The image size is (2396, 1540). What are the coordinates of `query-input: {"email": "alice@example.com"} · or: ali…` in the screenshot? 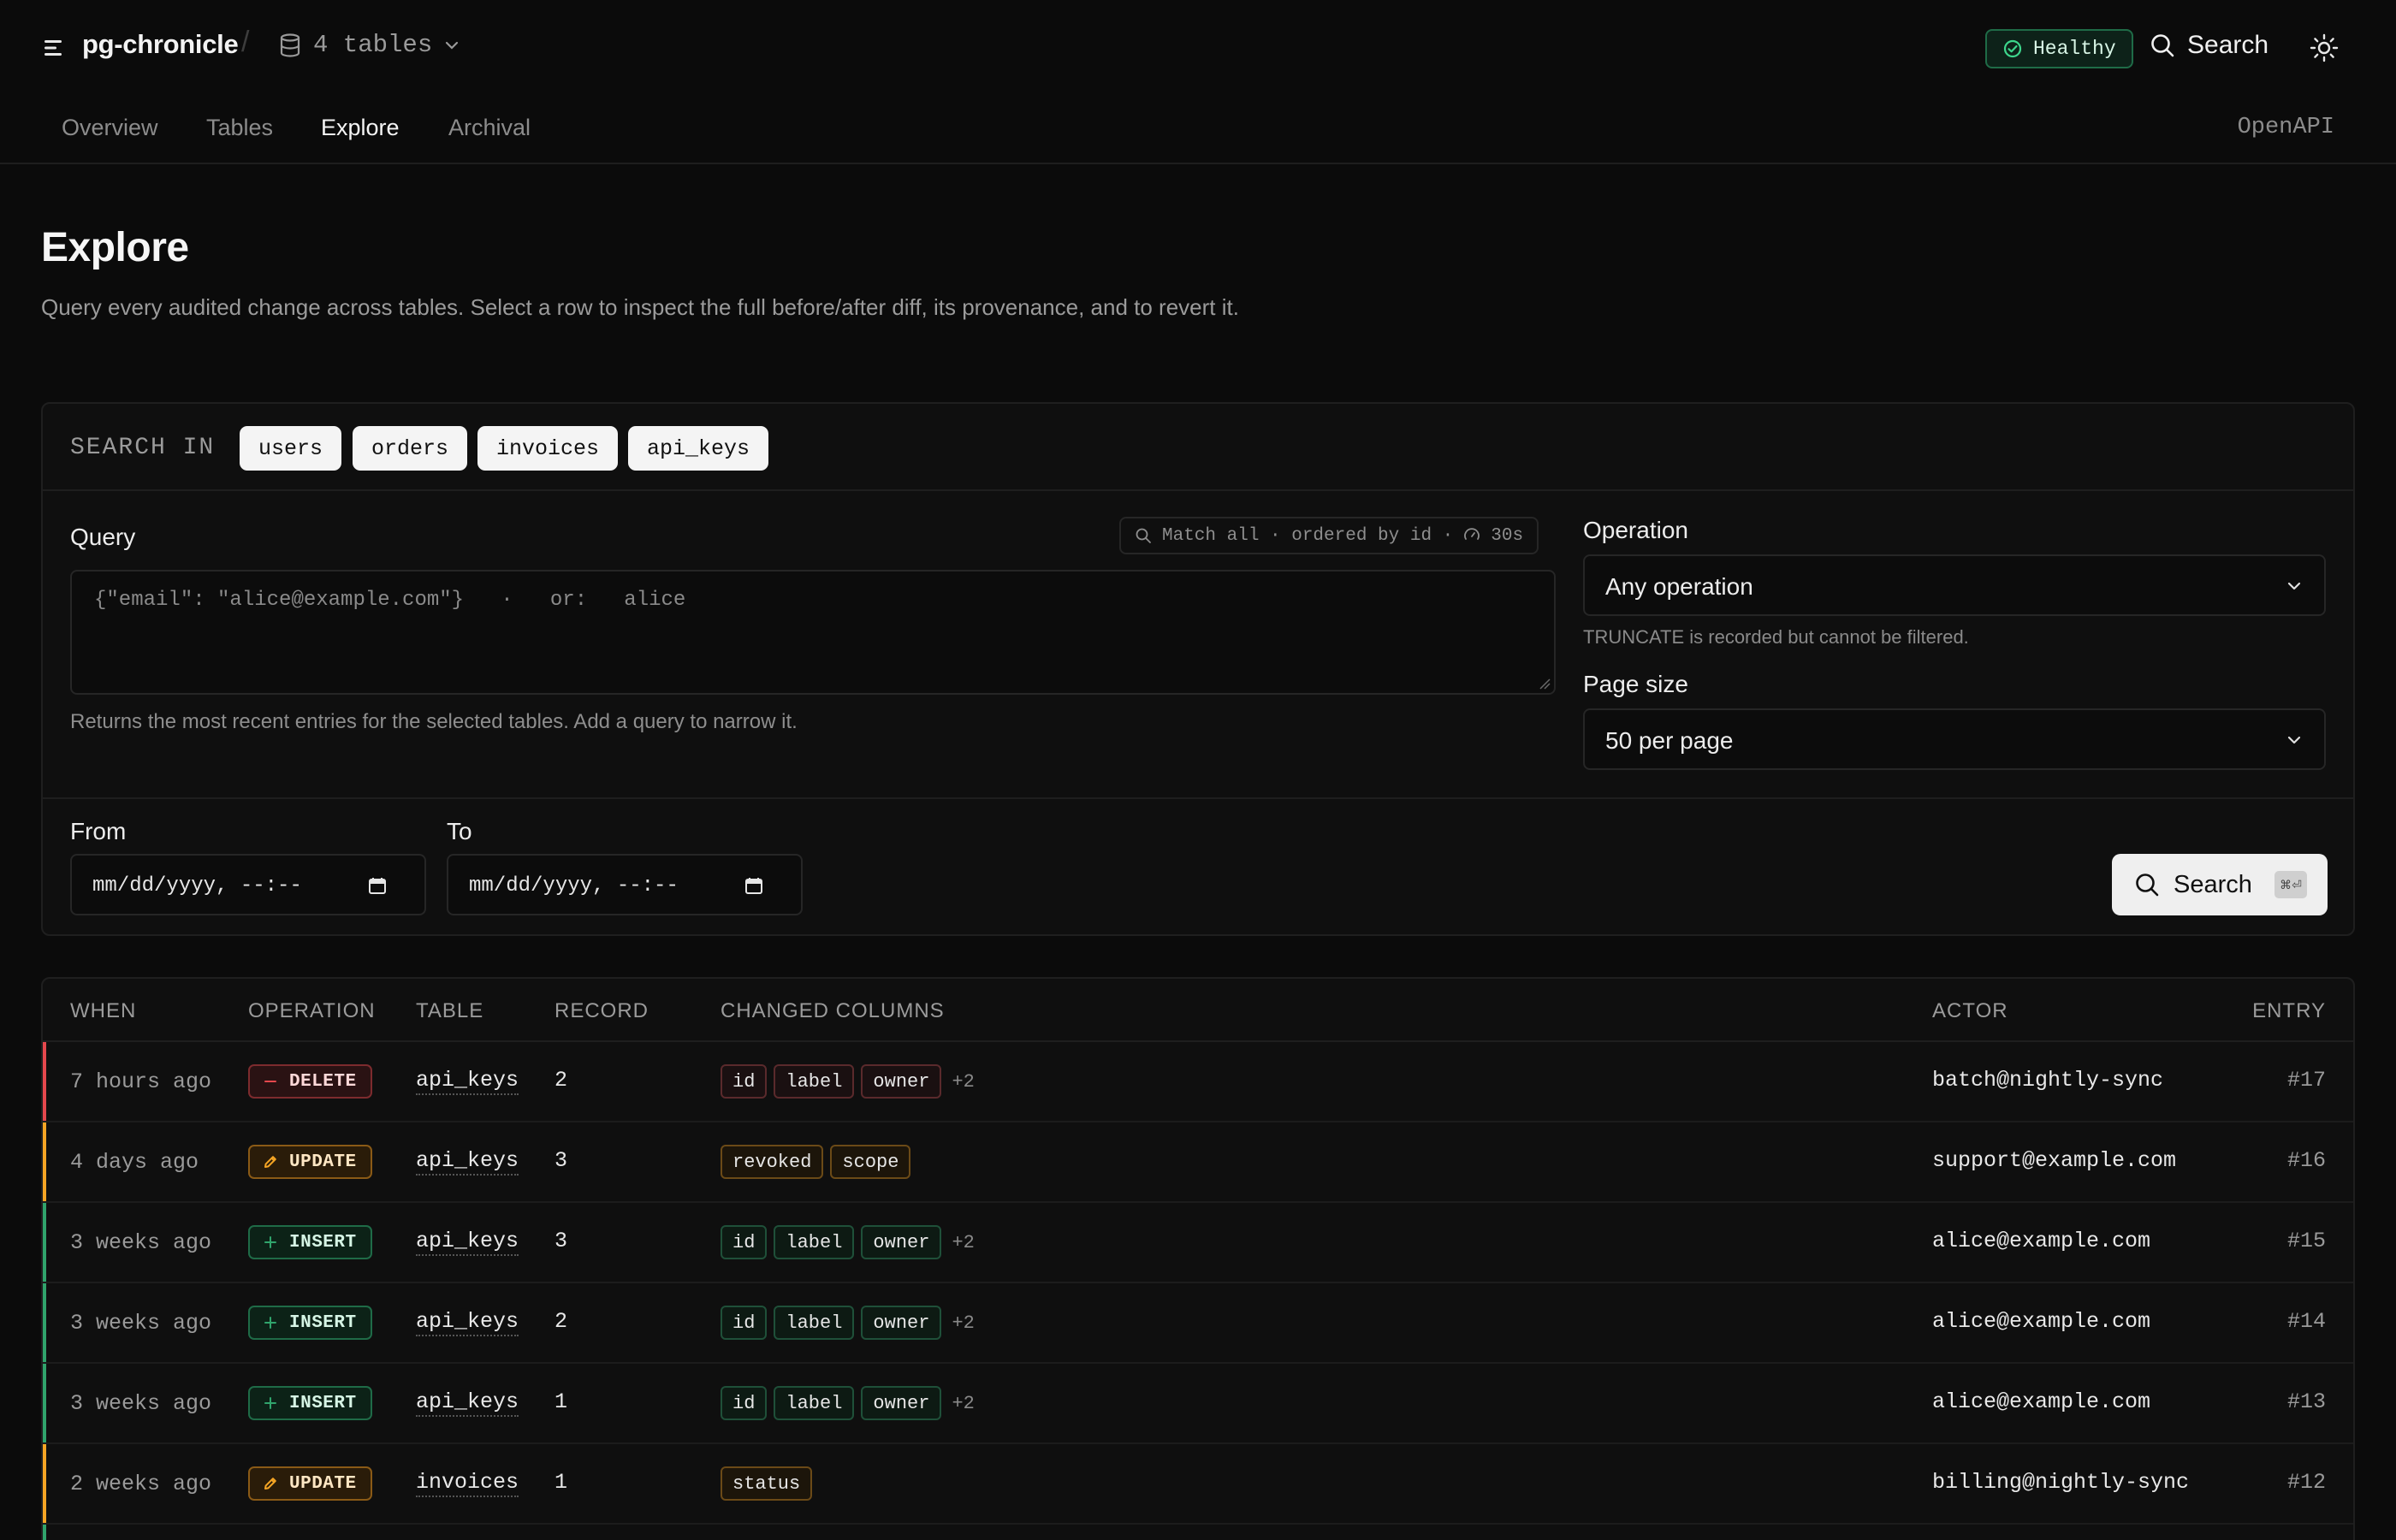 It's located at (813, 632).